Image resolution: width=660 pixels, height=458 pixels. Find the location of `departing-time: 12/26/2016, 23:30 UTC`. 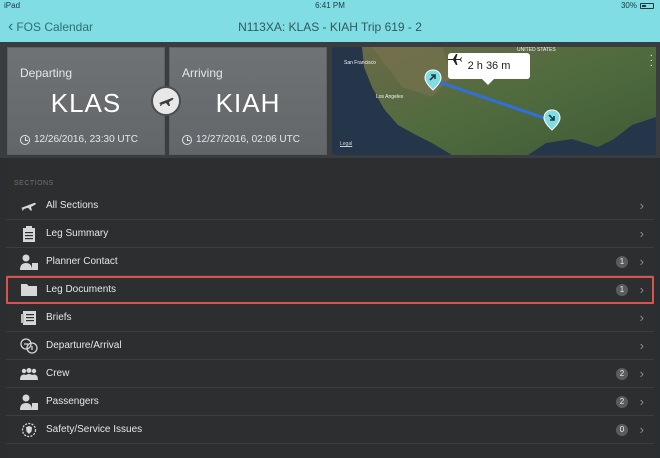

departing-time: 12/26/2016, 23:30 UTC is located at coordinates (79, 139).